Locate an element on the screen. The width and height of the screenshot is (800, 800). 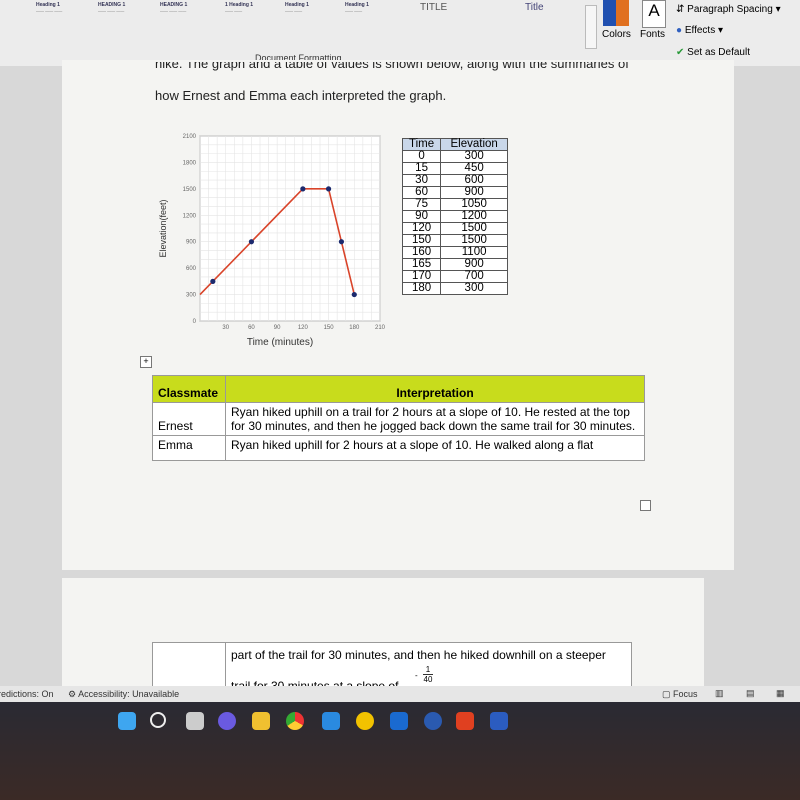
predictions-status: Predictions: On is located at coordinates (27, 694).